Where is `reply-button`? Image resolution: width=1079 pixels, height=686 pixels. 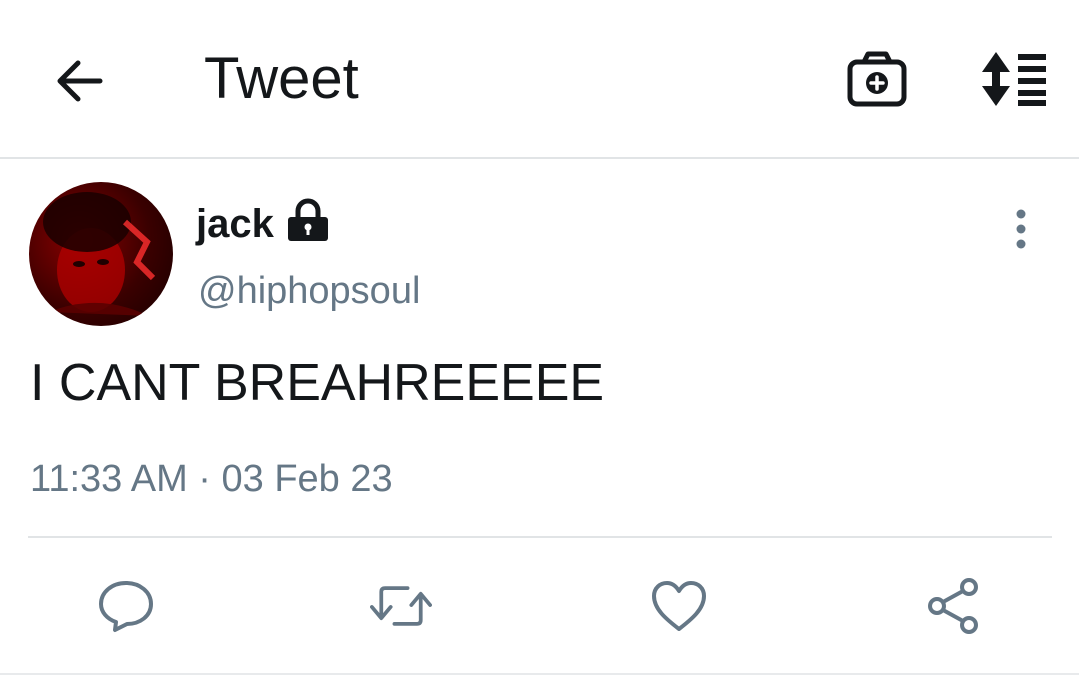
reply-button is located at coordinates (126, 606).